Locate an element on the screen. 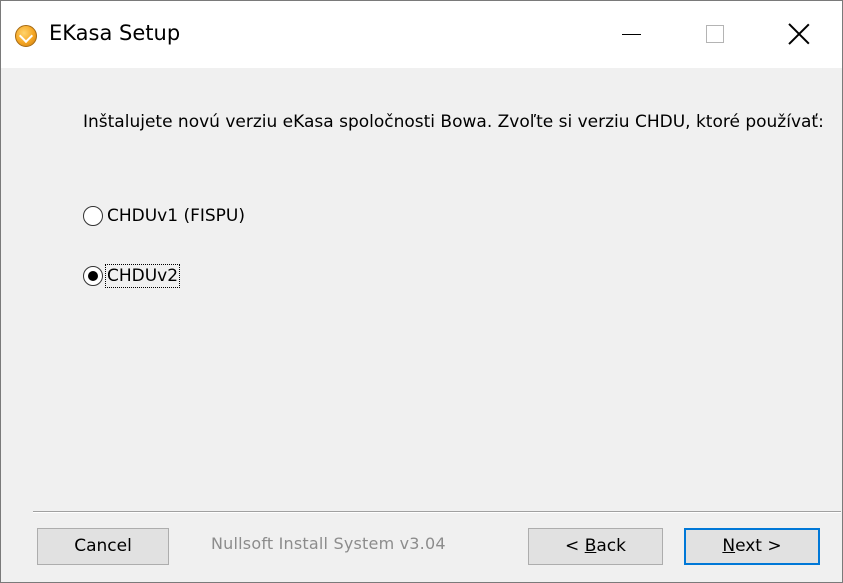  maximize-button is located at coordinates (714, 34).